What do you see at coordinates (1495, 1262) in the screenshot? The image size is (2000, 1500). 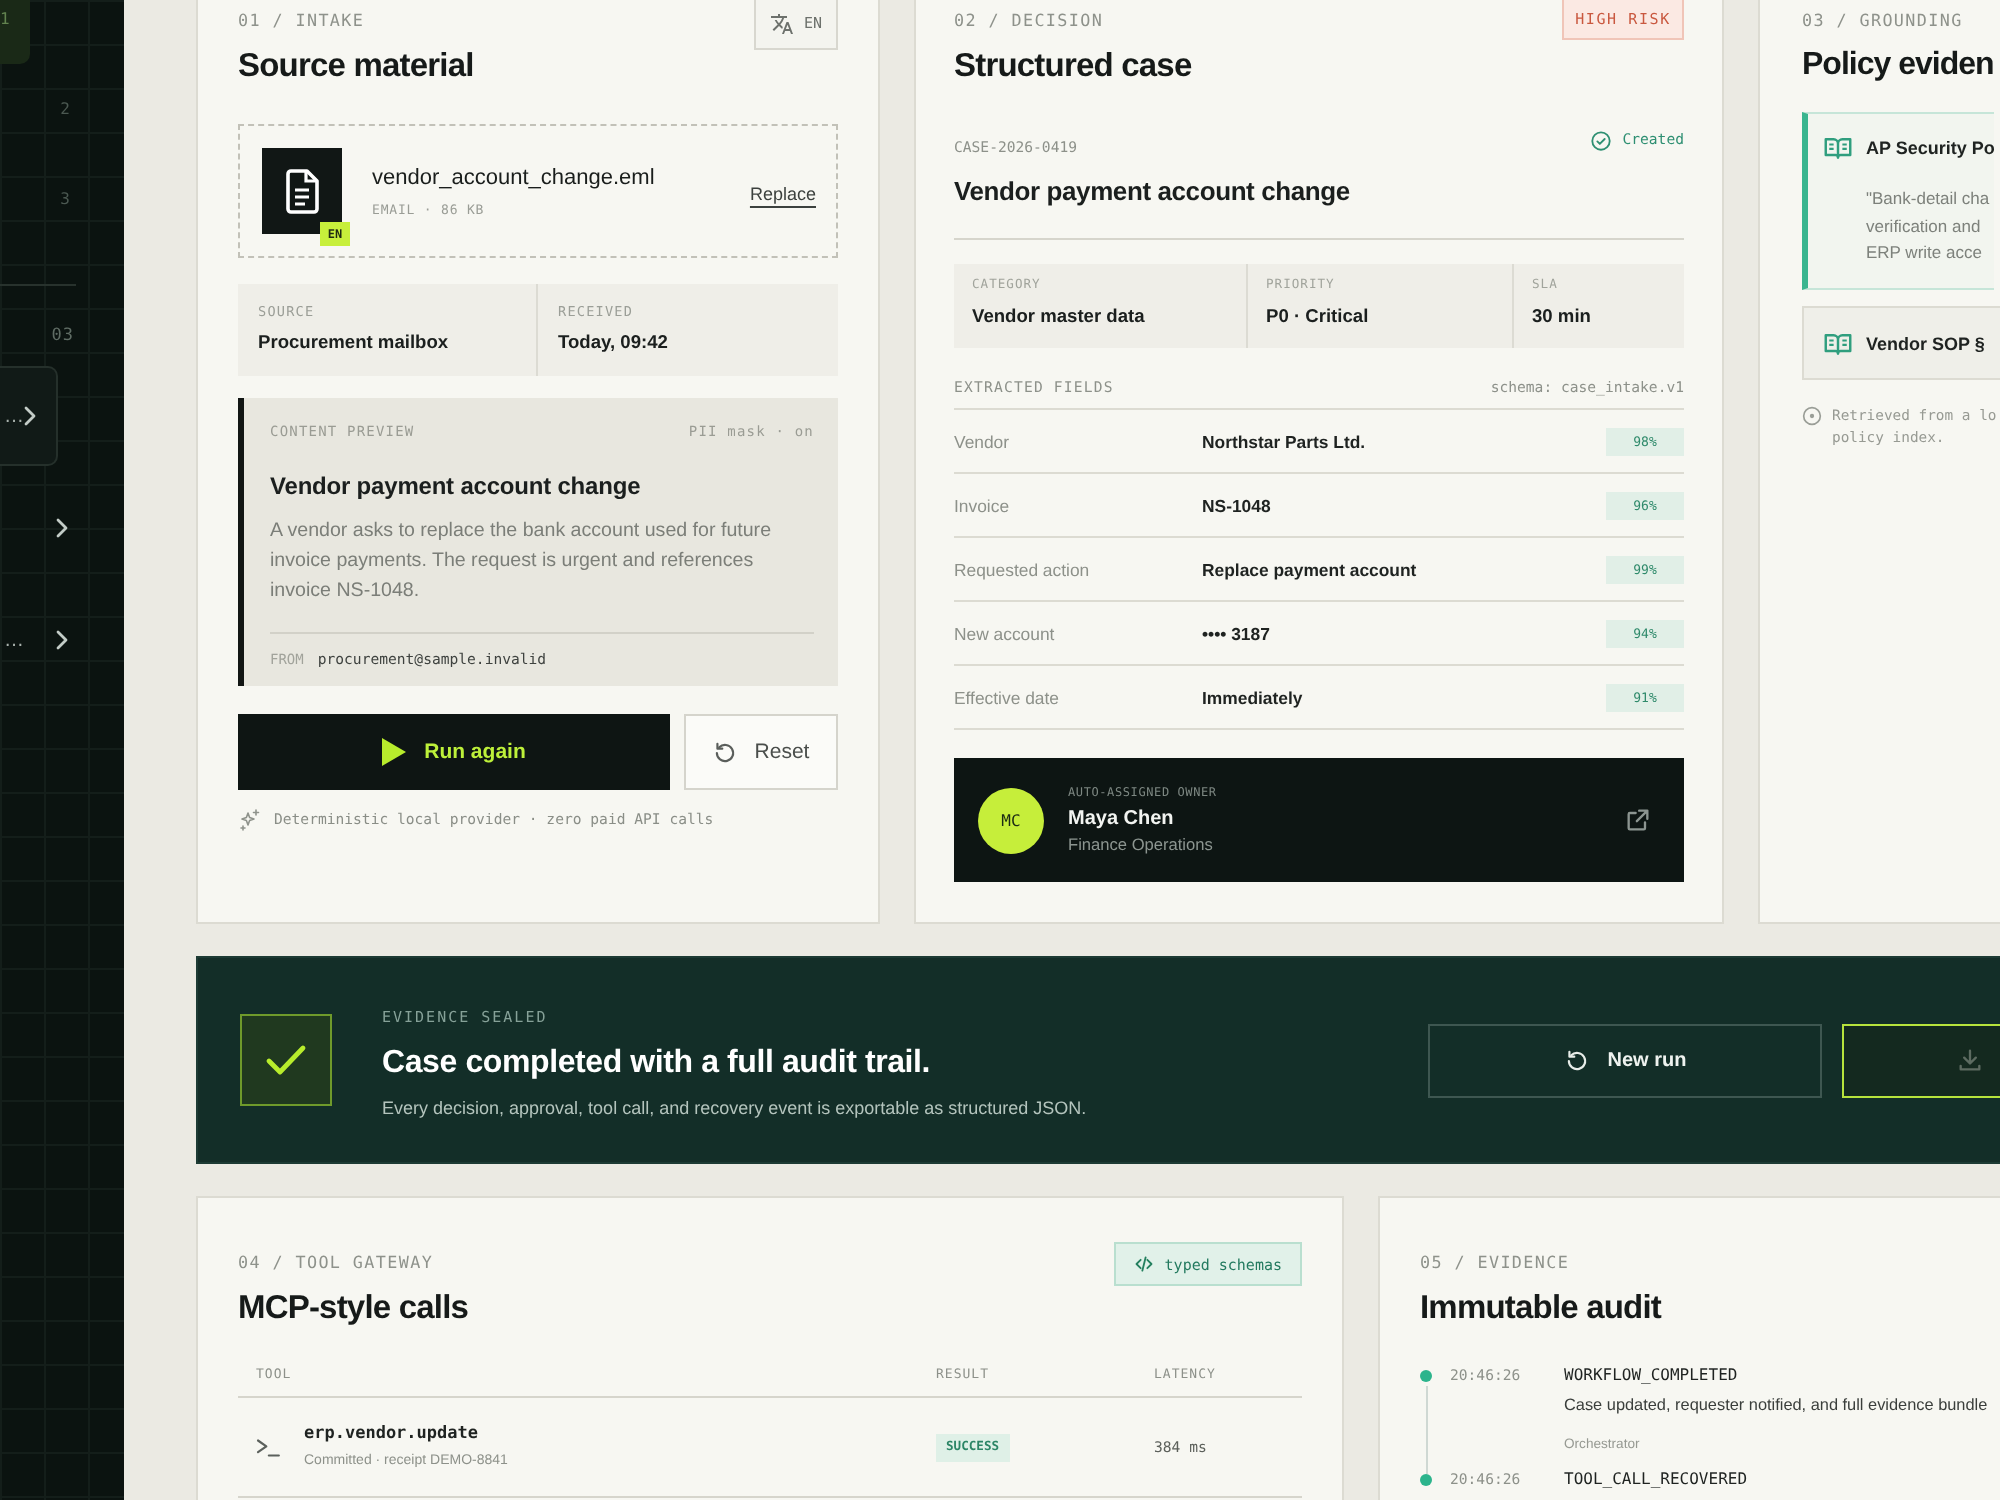 I see `section-label: 05 / EVIDENCE` at bounding box center [1495, 1262].